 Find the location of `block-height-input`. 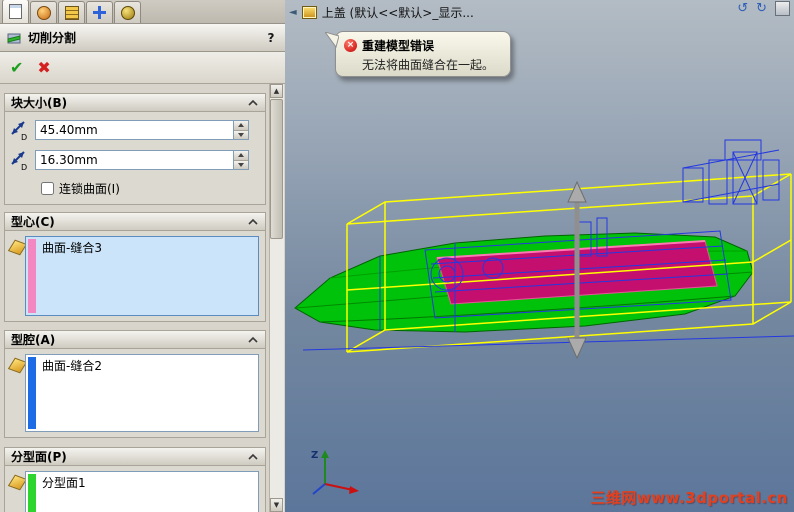

block-height-input is located at coordinates (134, 160).